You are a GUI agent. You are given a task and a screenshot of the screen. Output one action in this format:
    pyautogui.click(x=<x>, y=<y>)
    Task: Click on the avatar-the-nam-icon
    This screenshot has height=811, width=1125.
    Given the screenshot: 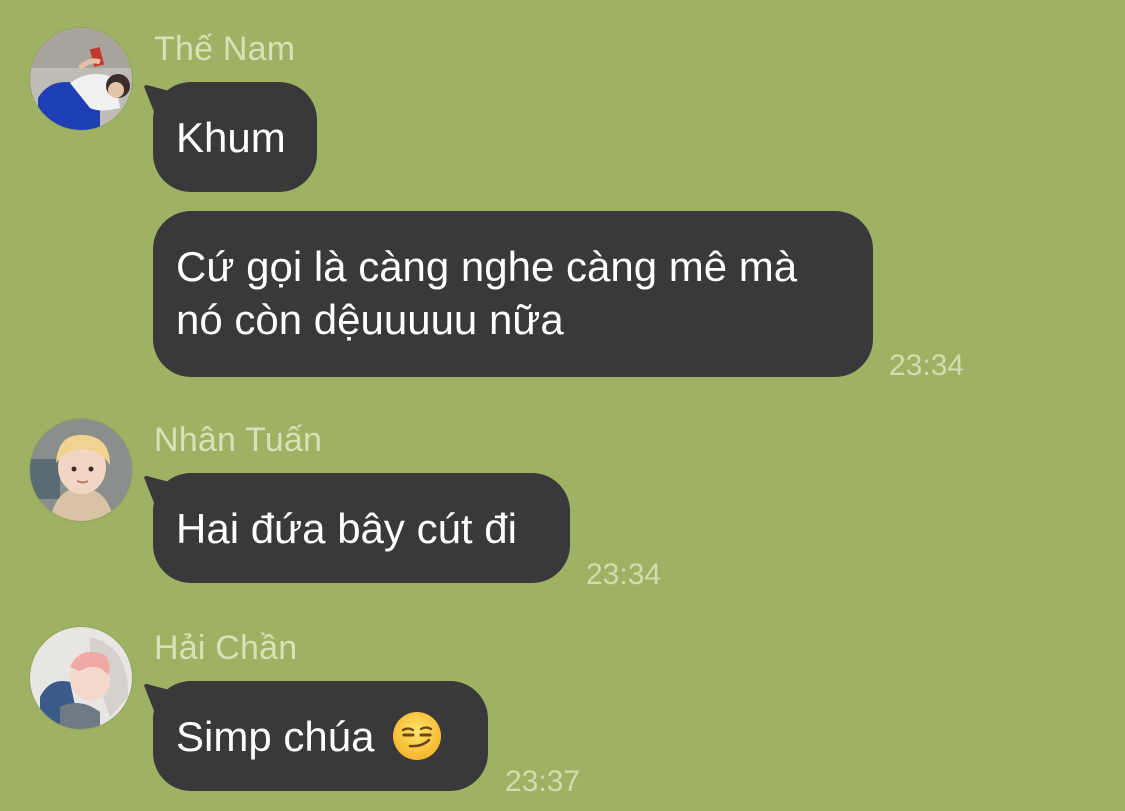 What is the action you would take?
    pyautogui.click(x=81, y=79)
    